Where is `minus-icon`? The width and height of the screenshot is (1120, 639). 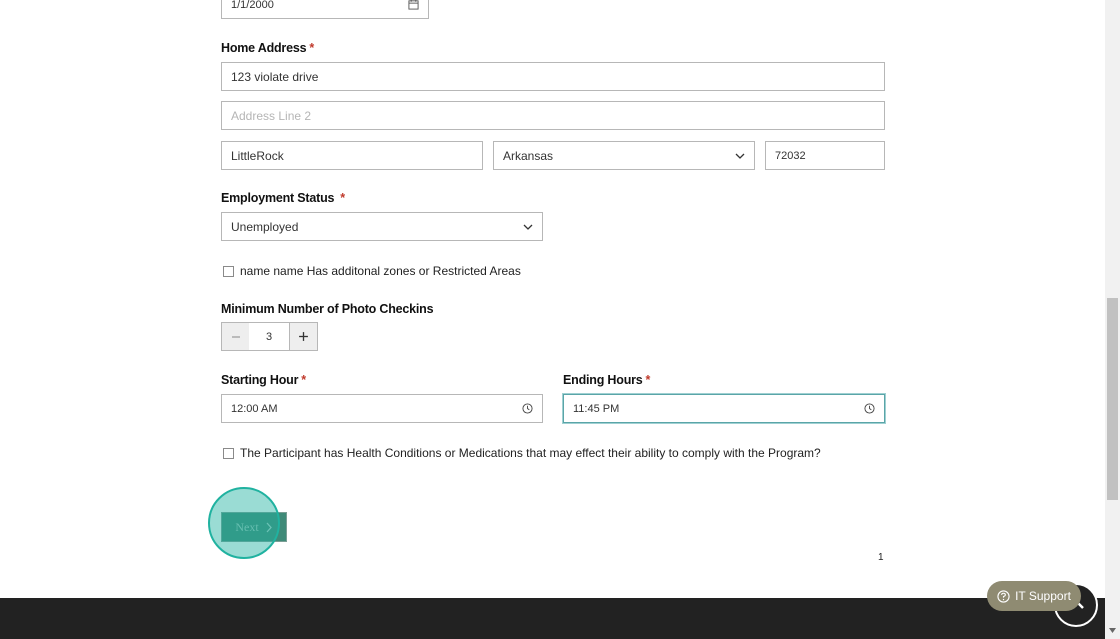 minus-icon is located at coordinates (235, 336).